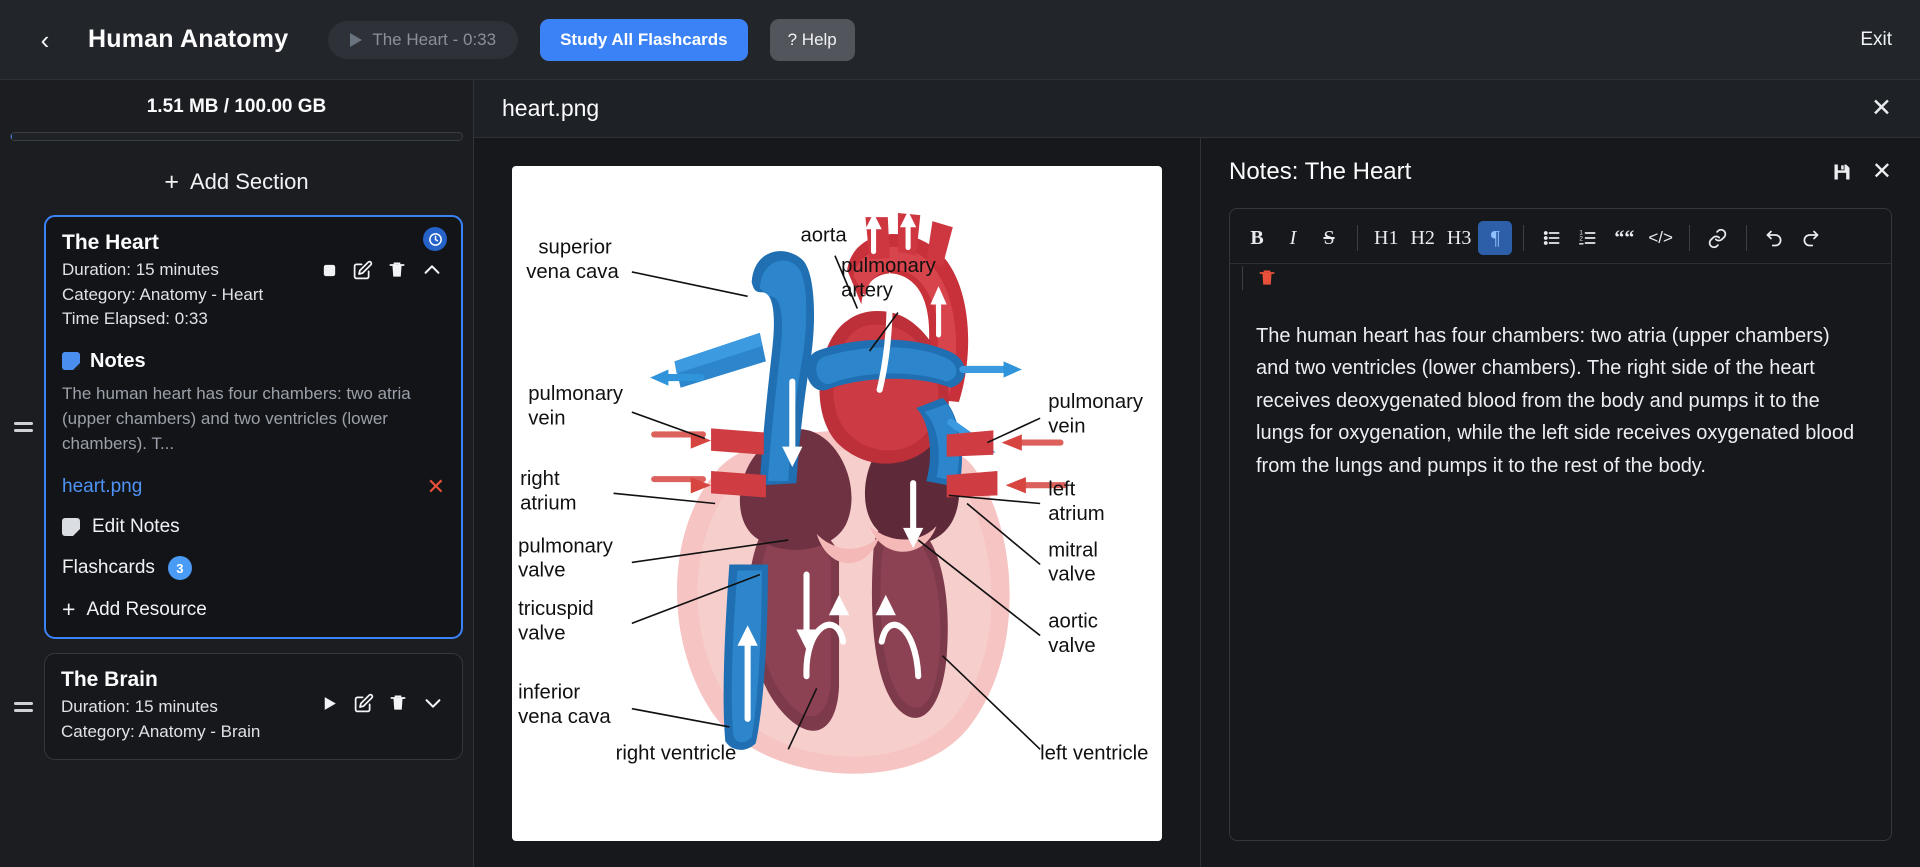  I want to click on section-title: The Brain, so click(109, 680).